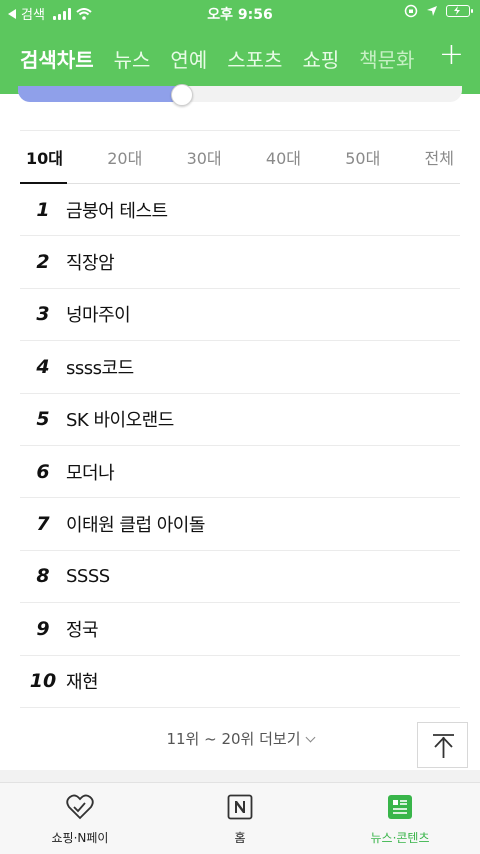 Image resolution: width=480 pixels, height=854 pixels. What do you see at coordinates (439, 157) in the screenshot?
I see `age-tab-all: 전체` at bounding box center [439, 157].